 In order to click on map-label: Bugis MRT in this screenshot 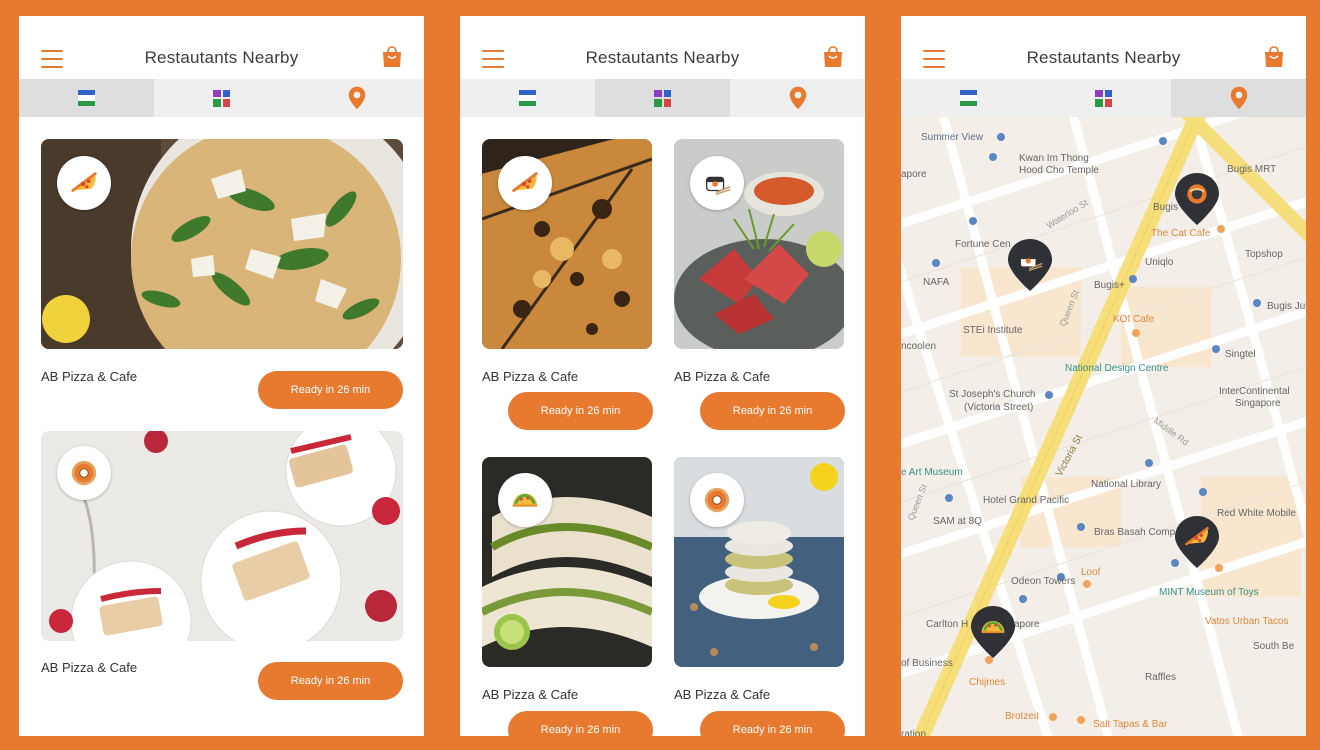, I will do `click(1251, 169)`.